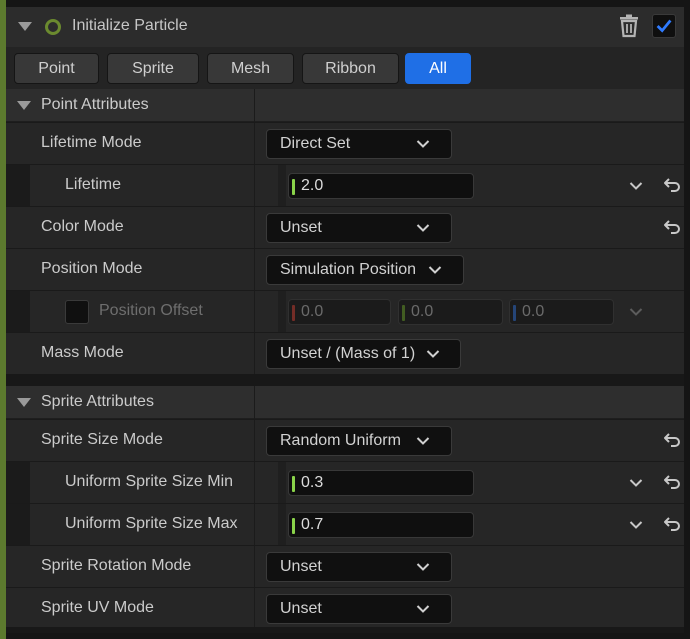 This screenshot has width=690, height=639. I want to click on module-ring-icon, so click(53, 27).